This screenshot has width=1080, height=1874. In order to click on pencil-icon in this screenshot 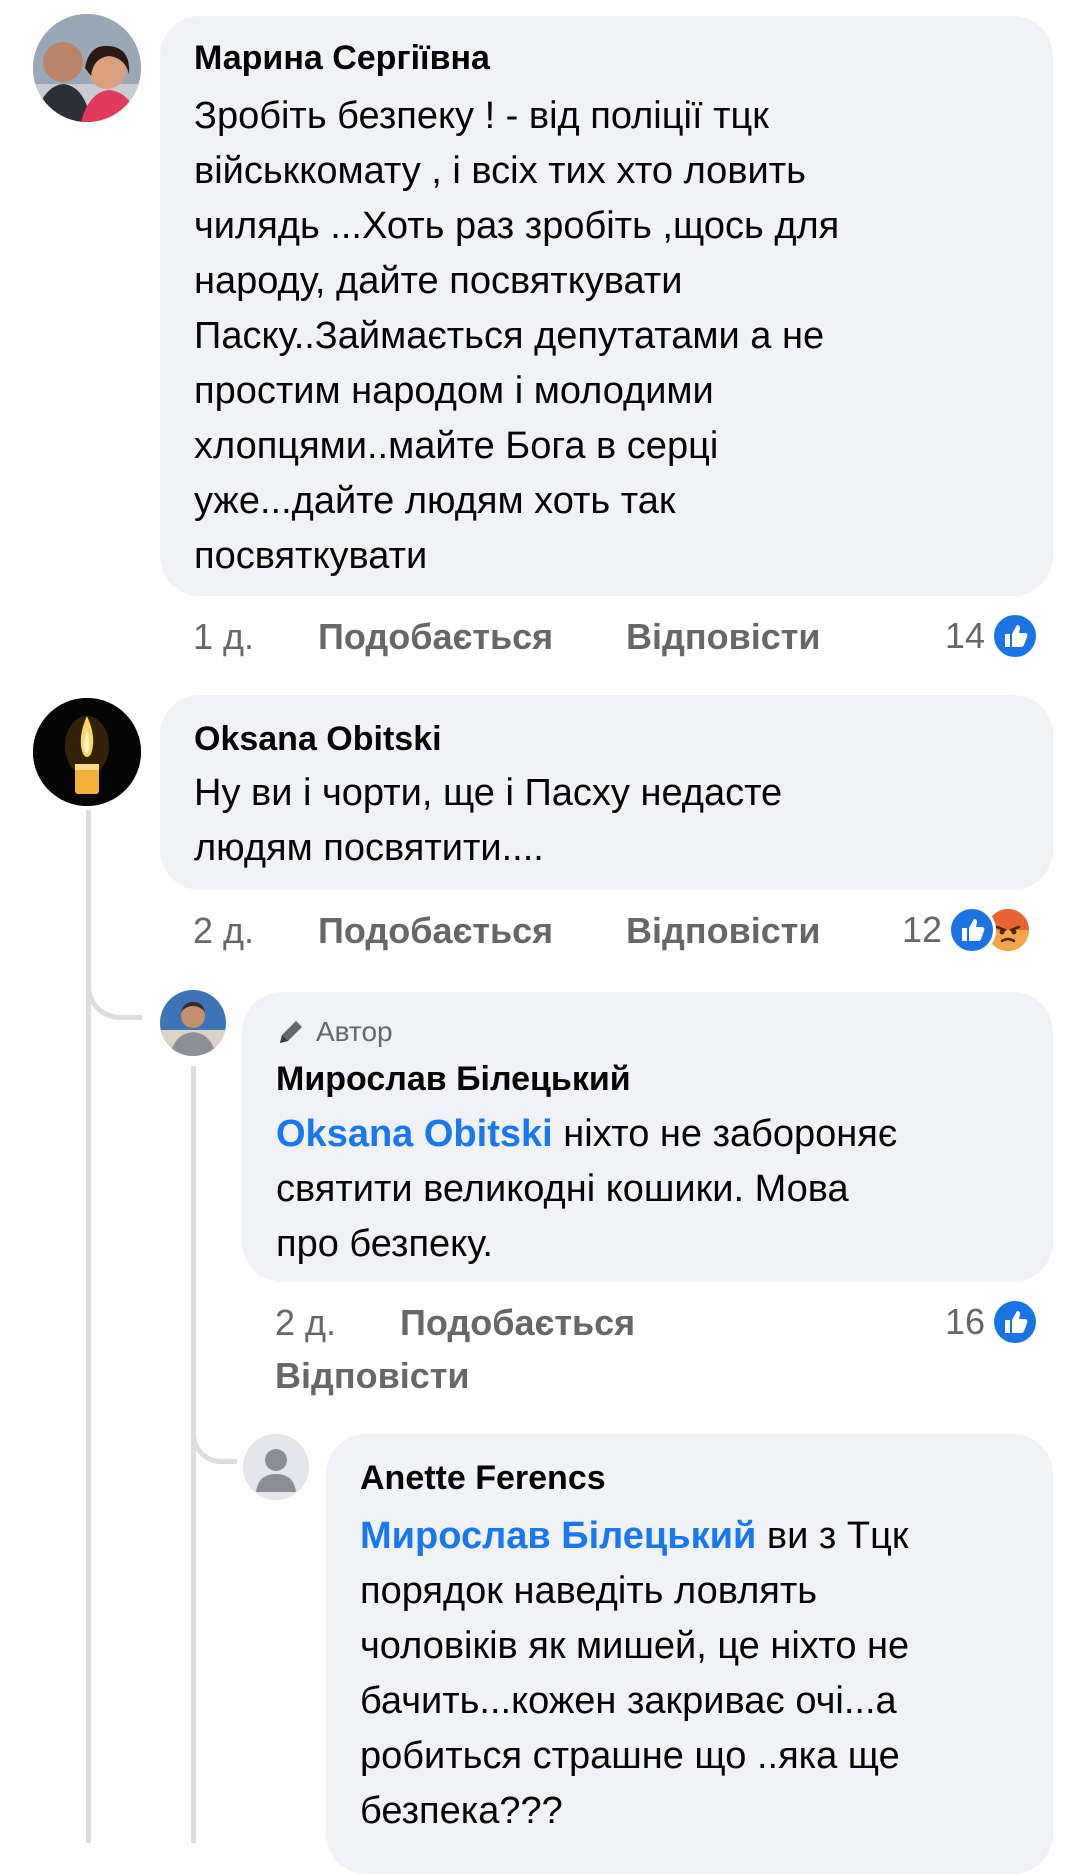, I will do `click(291, 1032)`.